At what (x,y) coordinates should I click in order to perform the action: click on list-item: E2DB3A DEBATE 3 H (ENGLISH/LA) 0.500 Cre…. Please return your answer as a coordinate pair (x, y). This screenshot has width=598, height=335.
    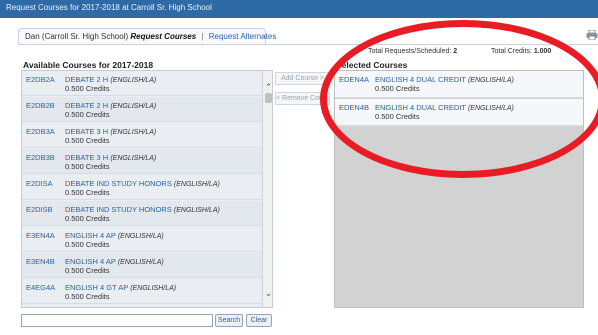
    Looking at the image, I should click on (142, 135).